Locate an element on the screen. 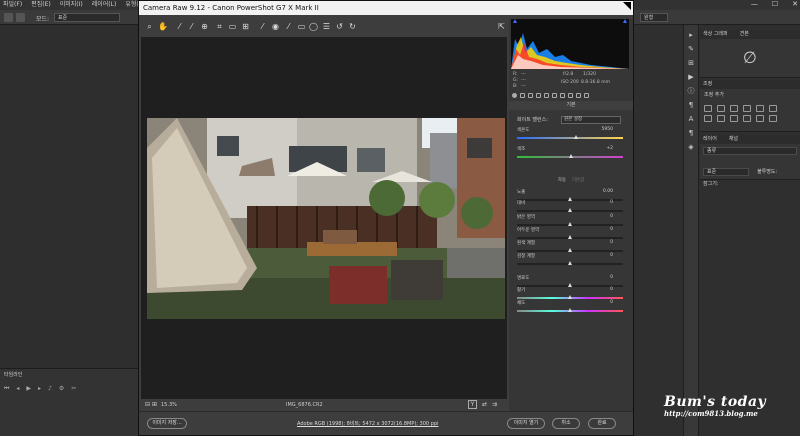 This screenshot has width=800, height=436. workspace-select: 원형 is located at coordinates (654, 17).